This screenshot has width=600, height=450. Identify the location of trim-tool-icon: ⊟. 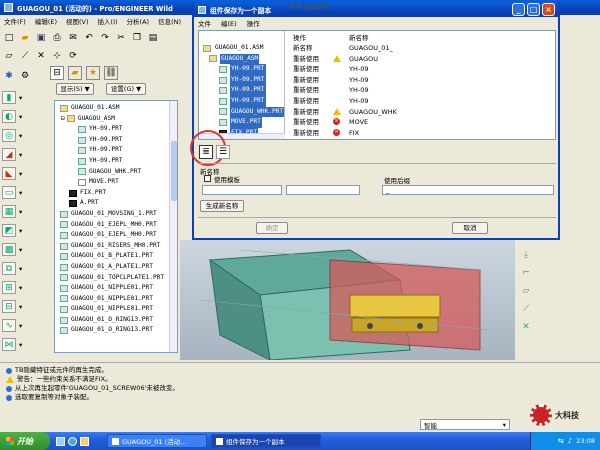
(9, 306).